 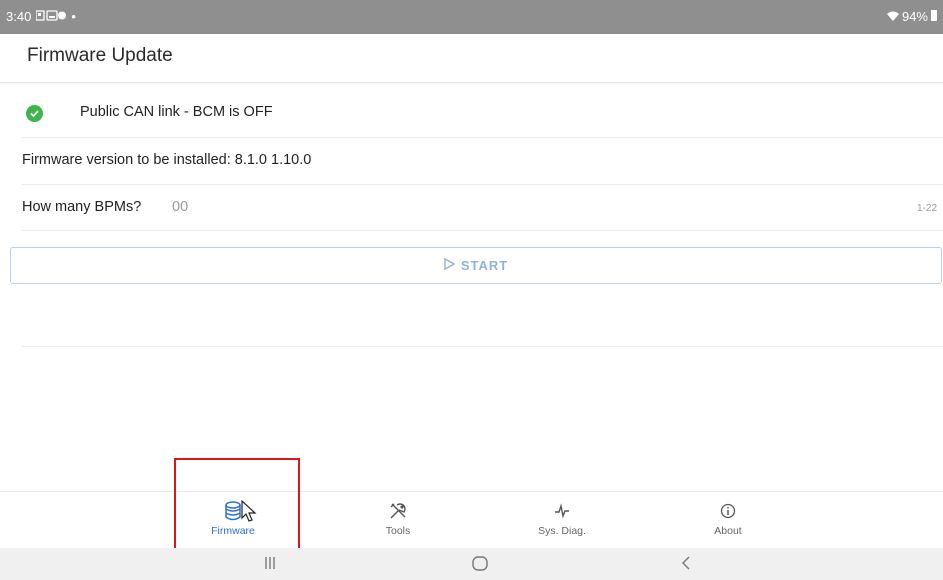 I want to click on battery-percent: 94%, so click(x=914, y=16).